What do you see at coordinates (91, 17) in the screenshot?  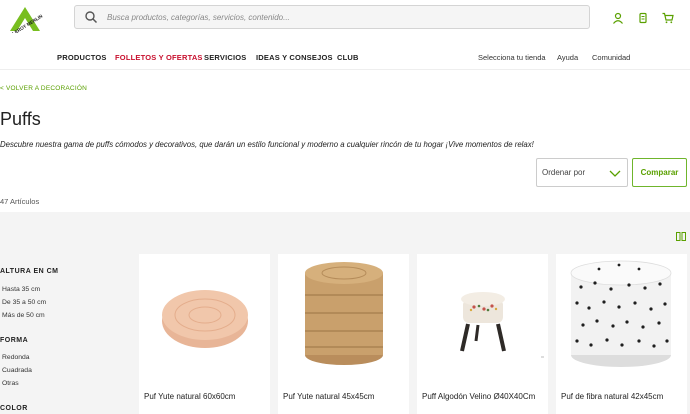 I see `search-icon` at bounding box center [91, 17].